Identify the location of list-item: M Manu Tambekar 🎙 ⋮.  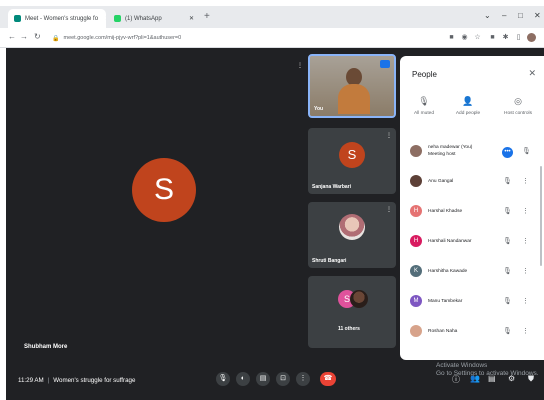
(472, 303).